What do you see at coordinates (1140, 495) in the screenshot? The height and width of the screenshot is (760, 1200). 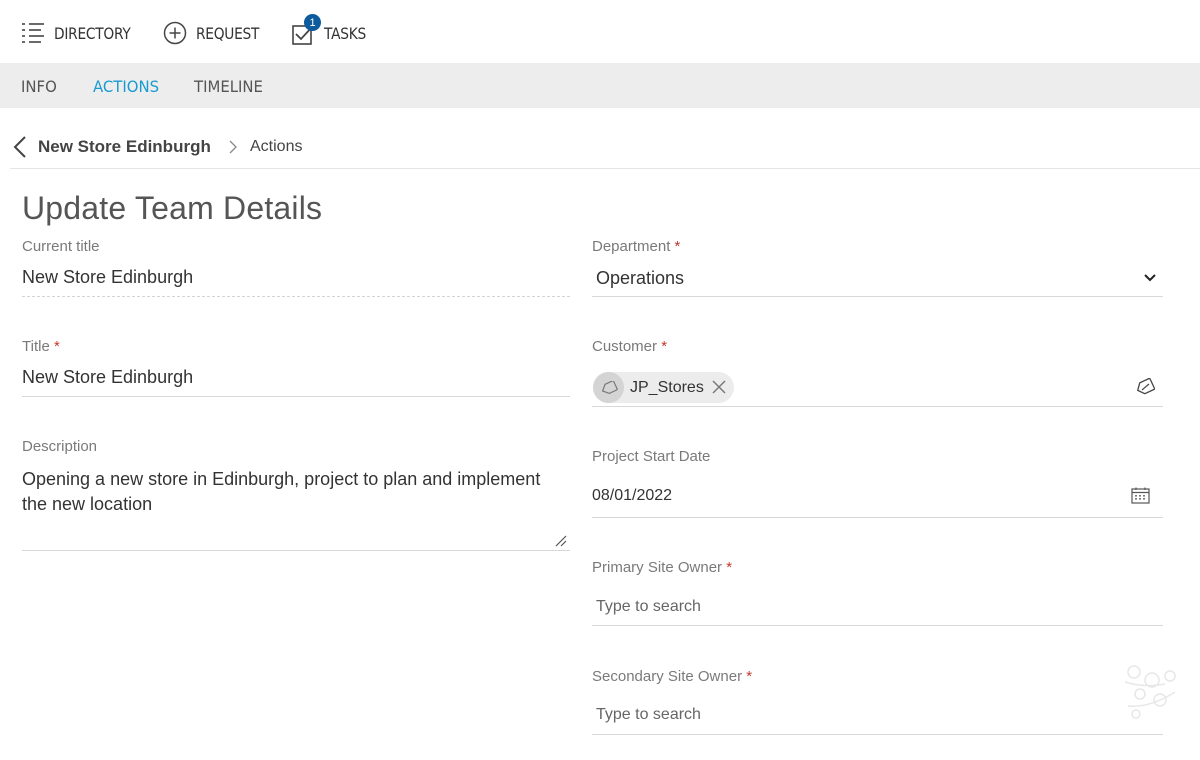 I see `calendar-icon` at bounding box center [1140, 495].